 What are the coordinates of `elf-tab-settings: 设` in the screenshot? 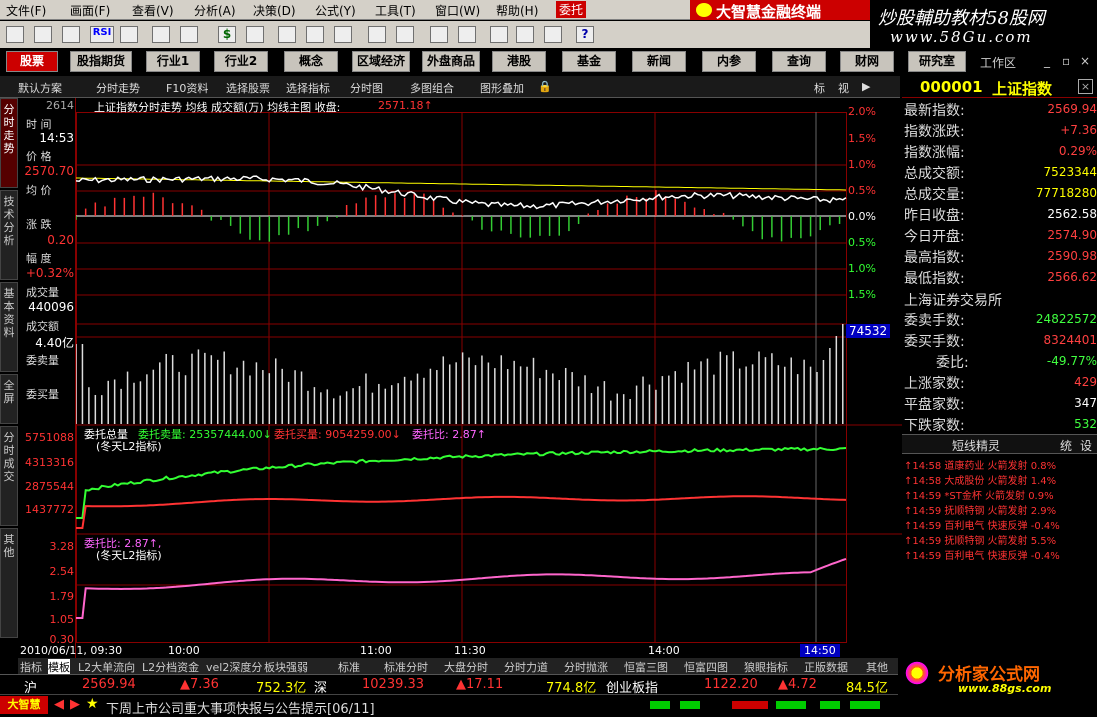 It's located at (1086, 445).